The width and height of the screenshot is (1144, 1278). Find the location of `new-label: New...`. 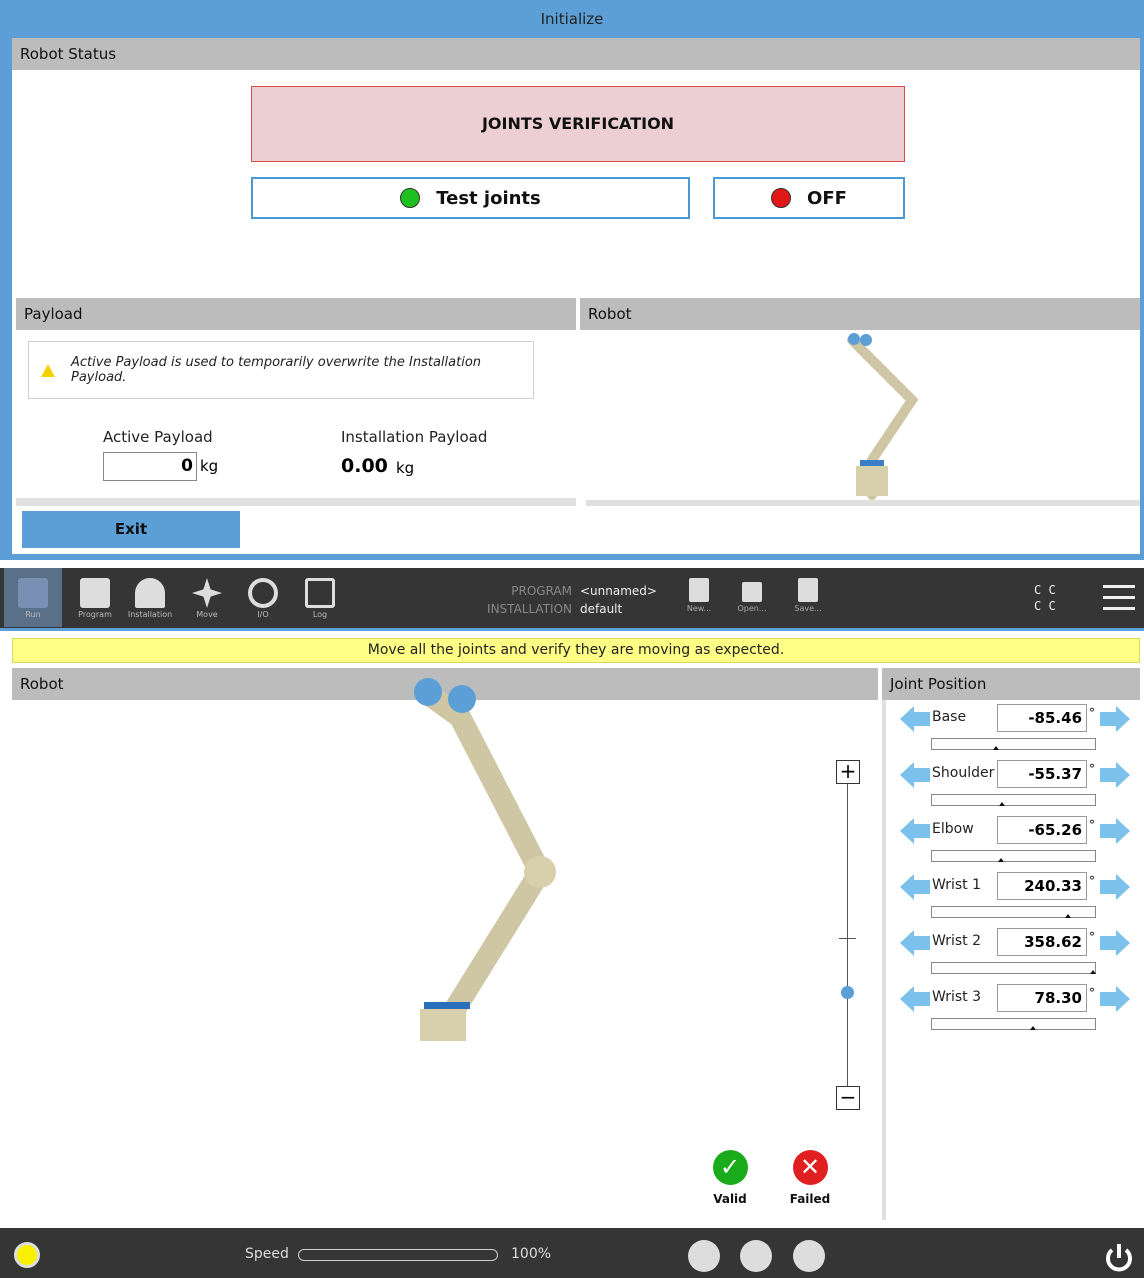

new-label: New... is located at coordinates (699, 608).